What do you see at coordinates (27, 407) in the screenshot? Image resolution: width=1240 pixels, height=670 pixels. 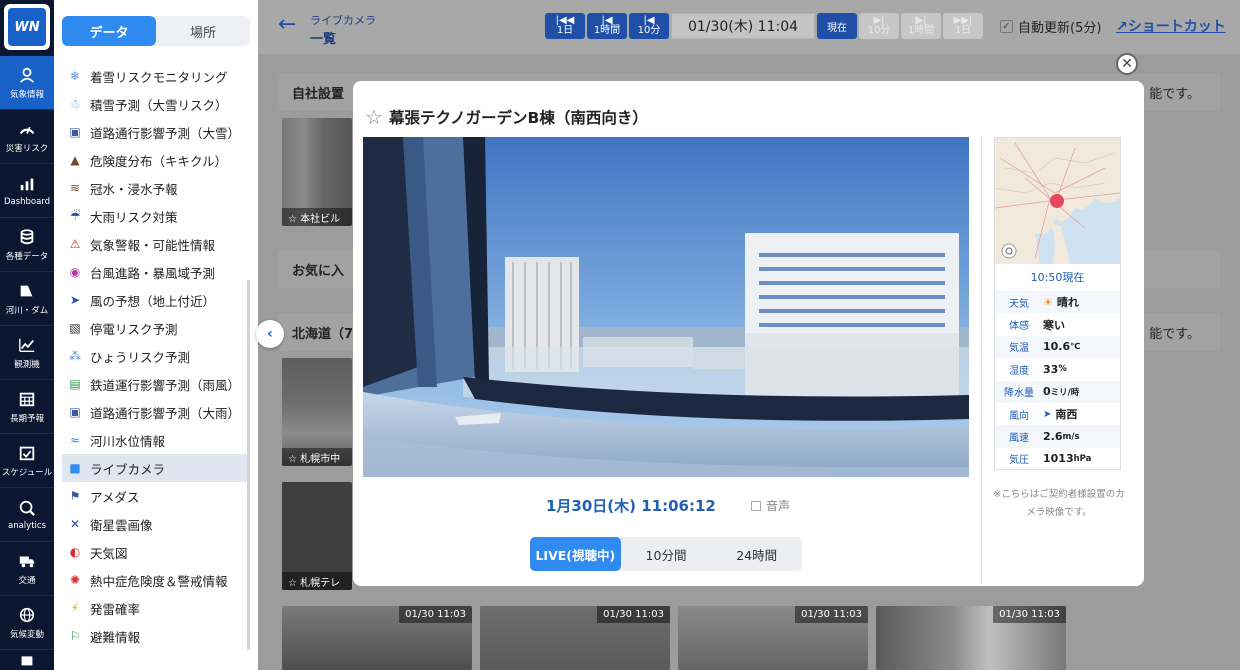 I see `rail-item-long-forecast: 長期予報` at bounding box center [27, 407].